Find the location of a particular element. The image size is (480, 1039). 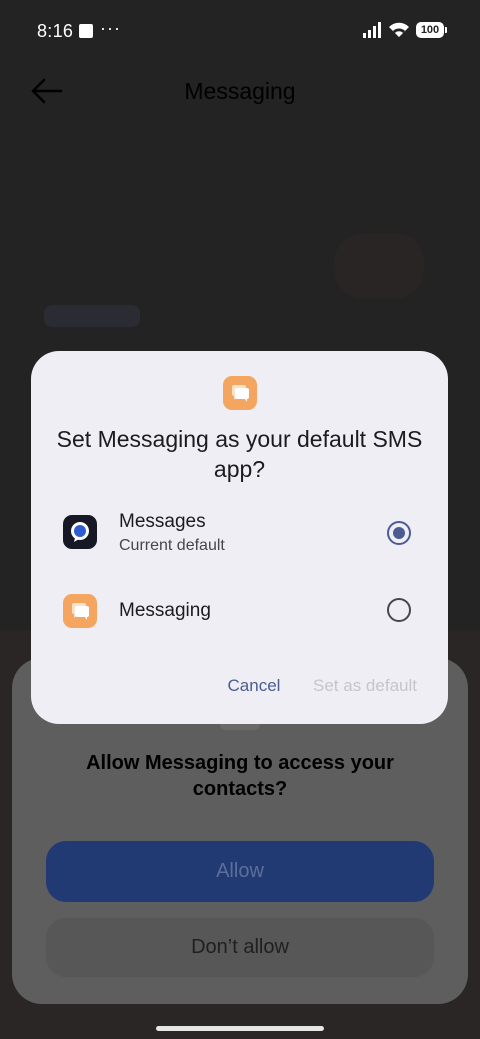

more-notifications-icon: ··· is located at coordinates (110, 28).